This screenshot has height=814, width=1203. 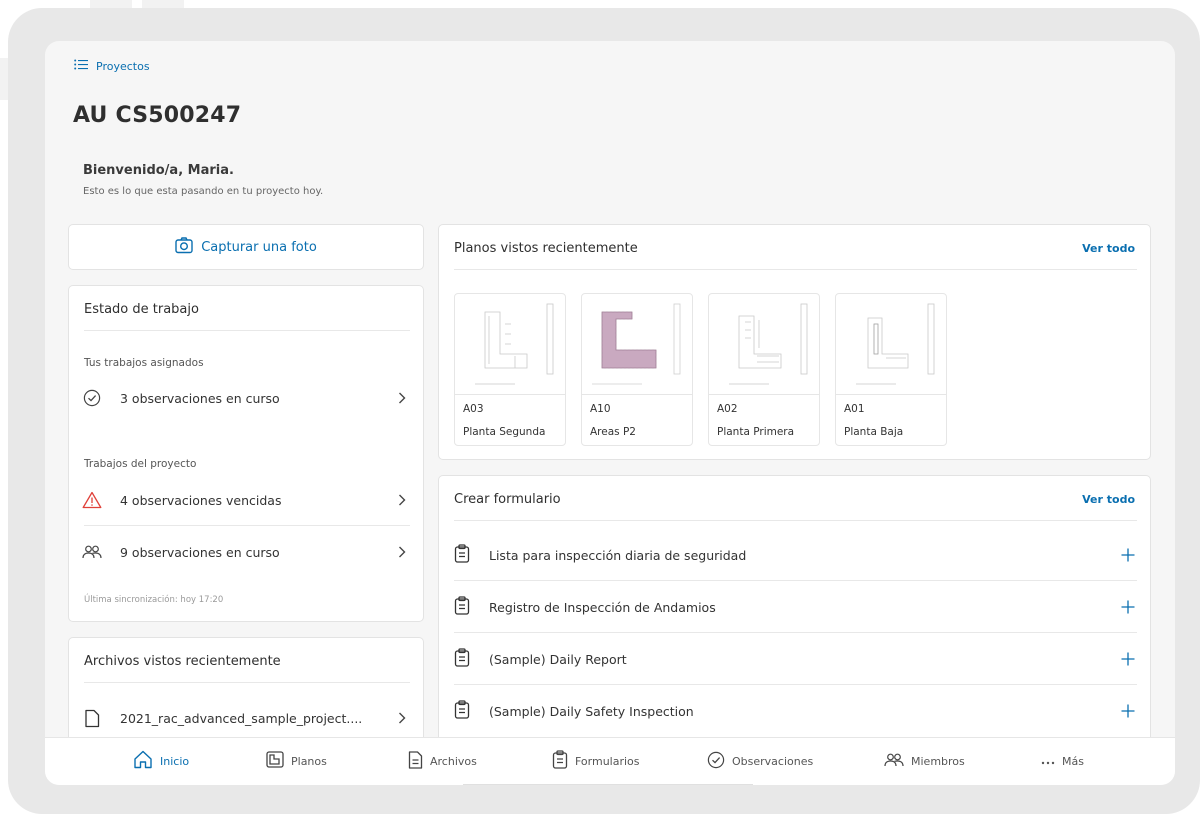 What do you see at coordinates (154, 600) in the screenshot?
I see `last-sync-text: Última sincronización: hoy 17:20` at bounding box center [154, 600].